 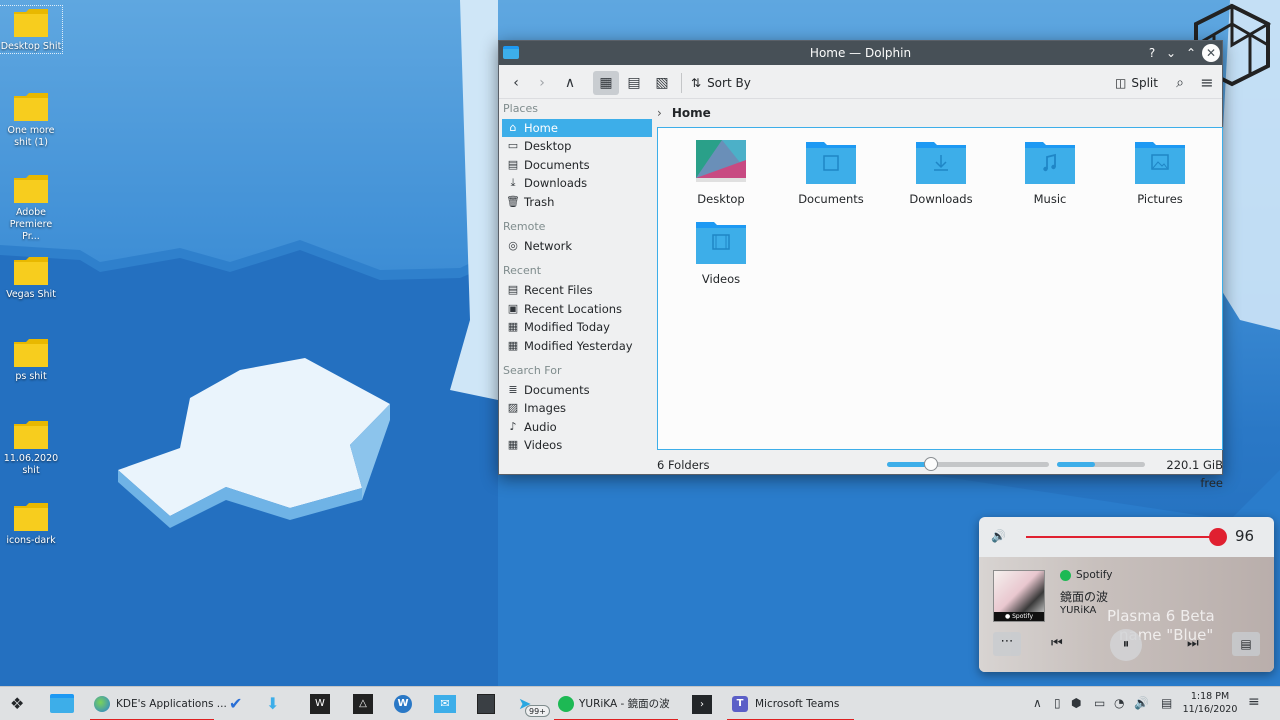 I want to click on breadcrumb: › Home, so click(x=684, y=113).